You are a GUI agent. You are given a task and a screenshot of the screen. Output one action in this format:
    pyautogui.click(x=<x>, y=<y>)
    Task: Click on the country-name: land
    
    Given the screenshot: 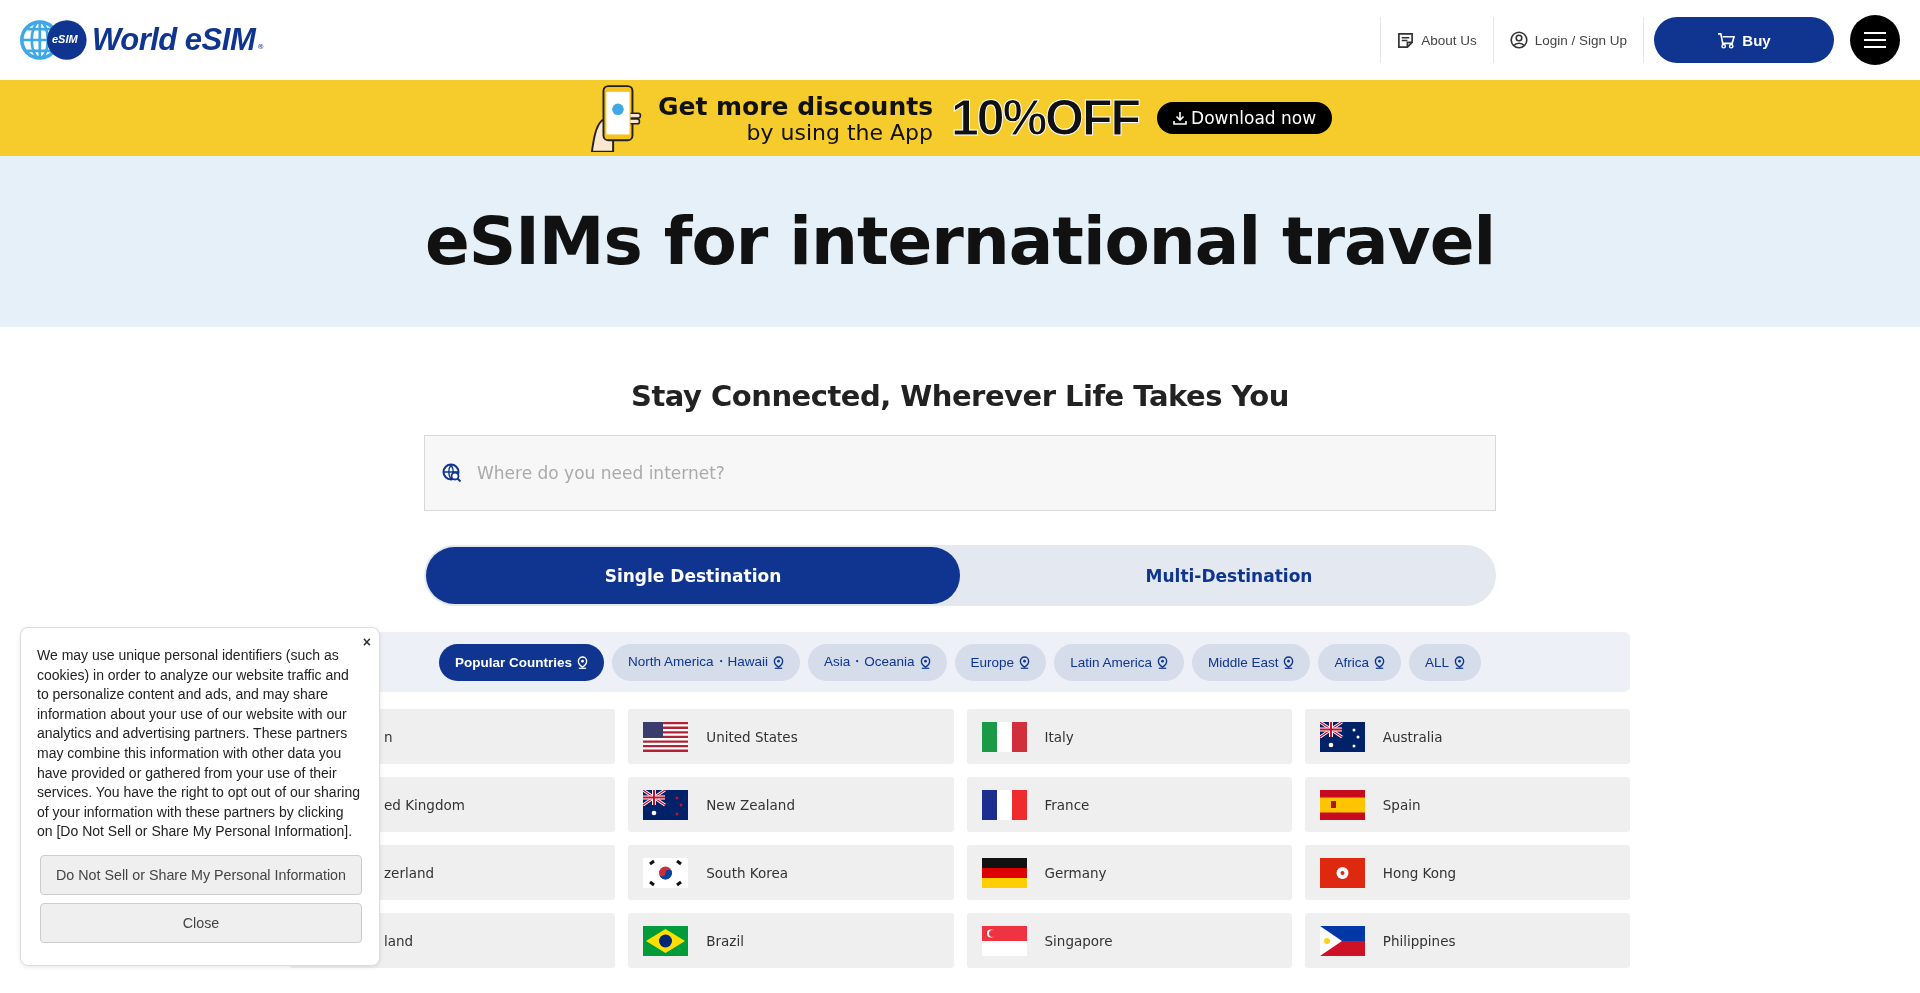 What is the action you would take?
    pyautogui.click(x=399, y=940)
    